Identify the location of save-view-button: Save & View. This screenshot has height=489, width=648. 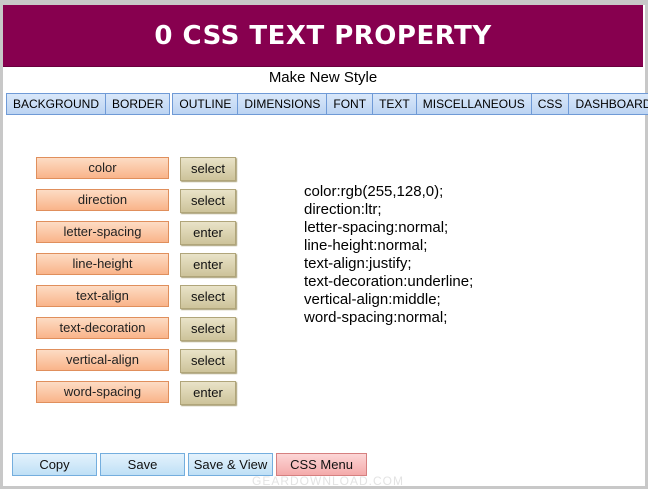
(230, 464).